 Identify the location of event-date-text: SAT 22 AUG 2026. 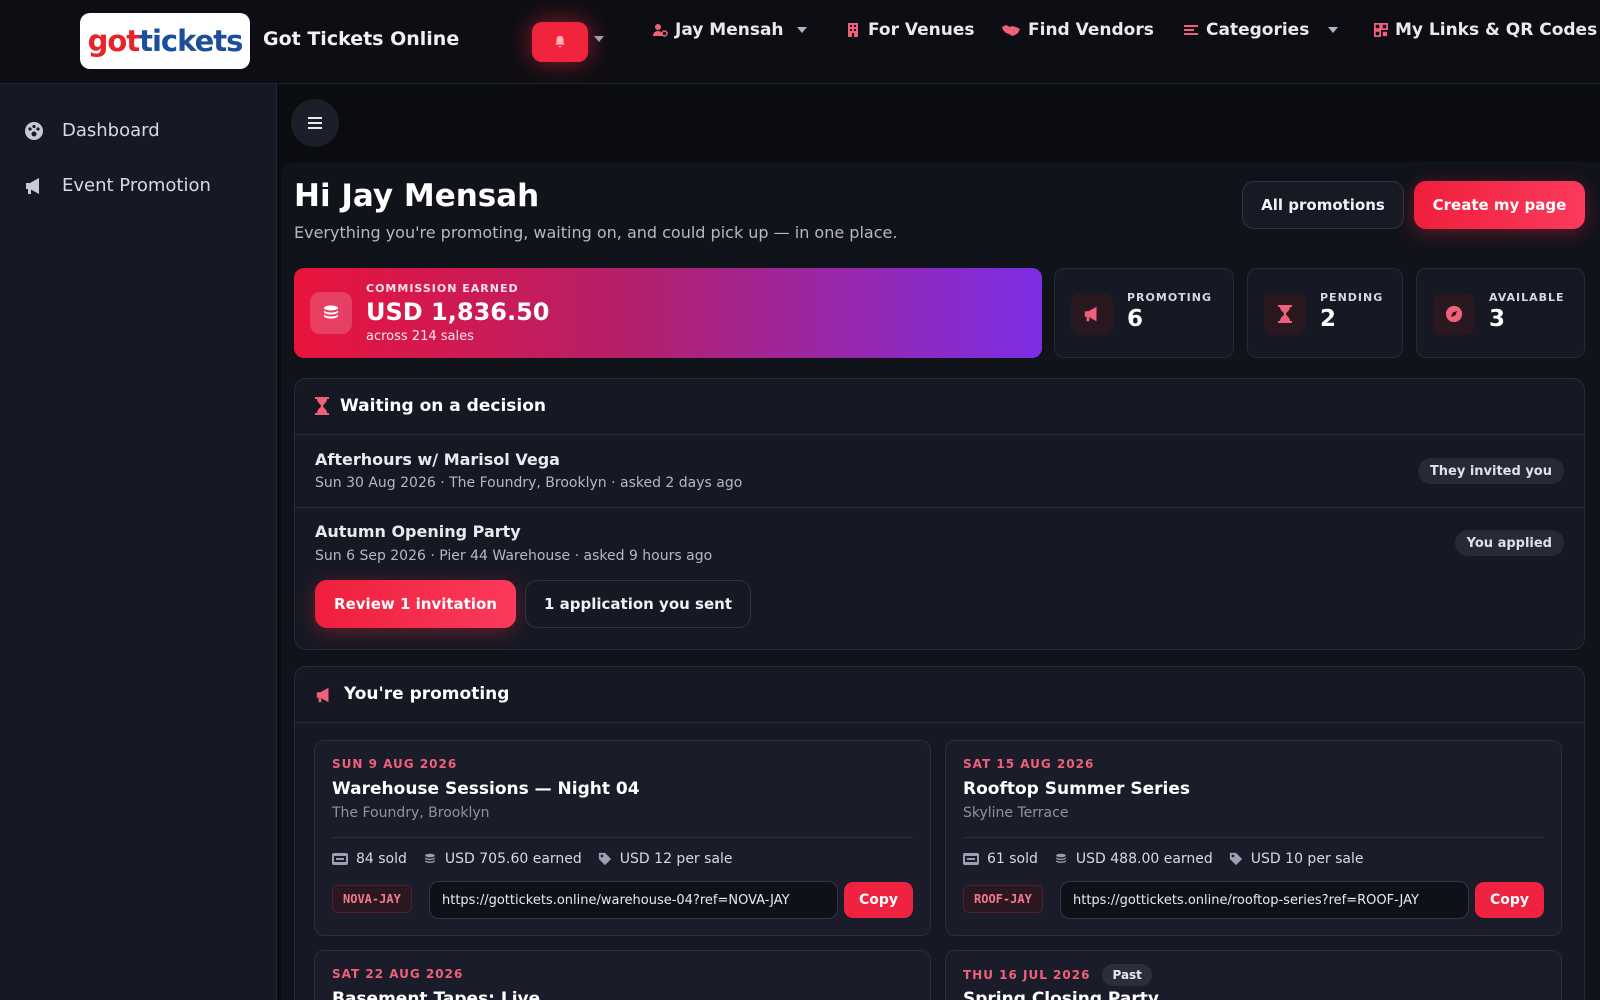
(398, 974).